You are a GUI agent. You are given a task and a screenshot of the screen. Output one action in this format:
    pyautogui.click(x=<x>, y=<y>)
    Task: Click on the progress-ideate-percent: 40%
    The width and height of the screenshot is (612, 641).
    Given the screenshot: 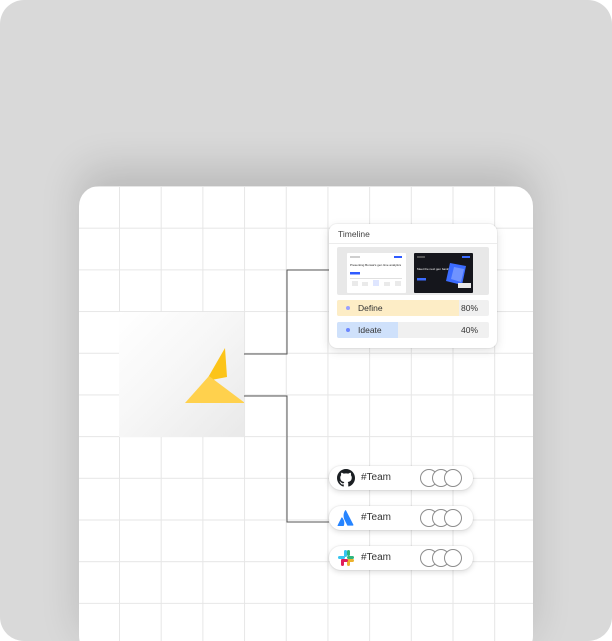 What is the action you would take?
    pyautogui.click(x=469, y=330)
    